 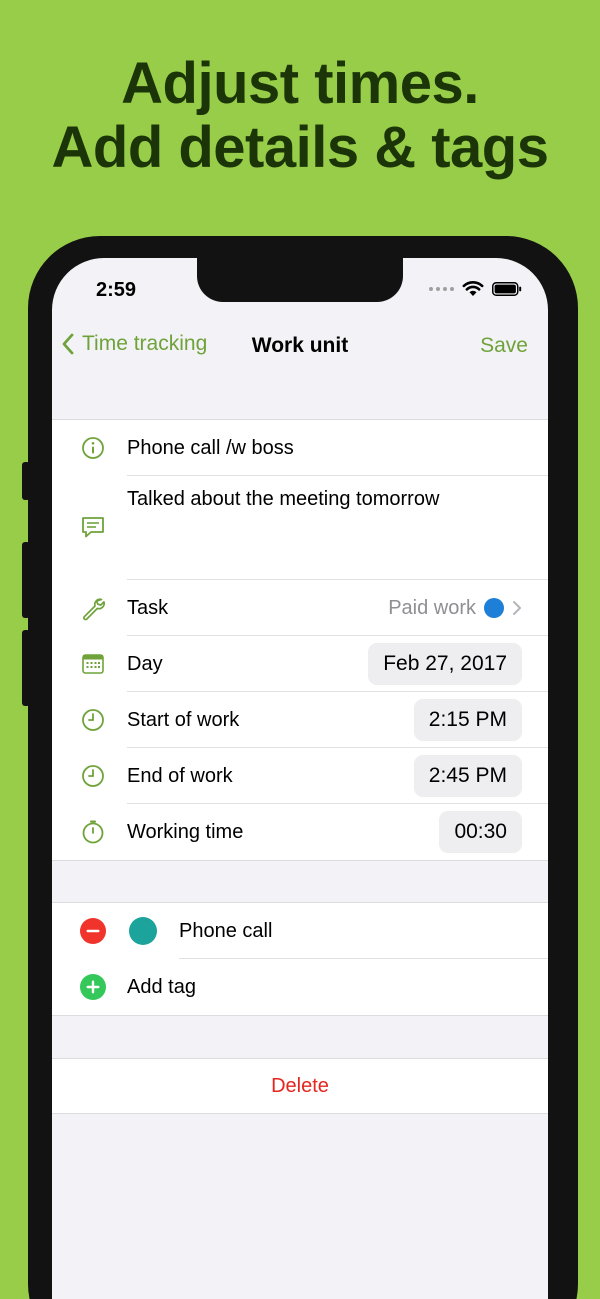 I want to click on duration-label: Working time, so click(x=185, y=831).